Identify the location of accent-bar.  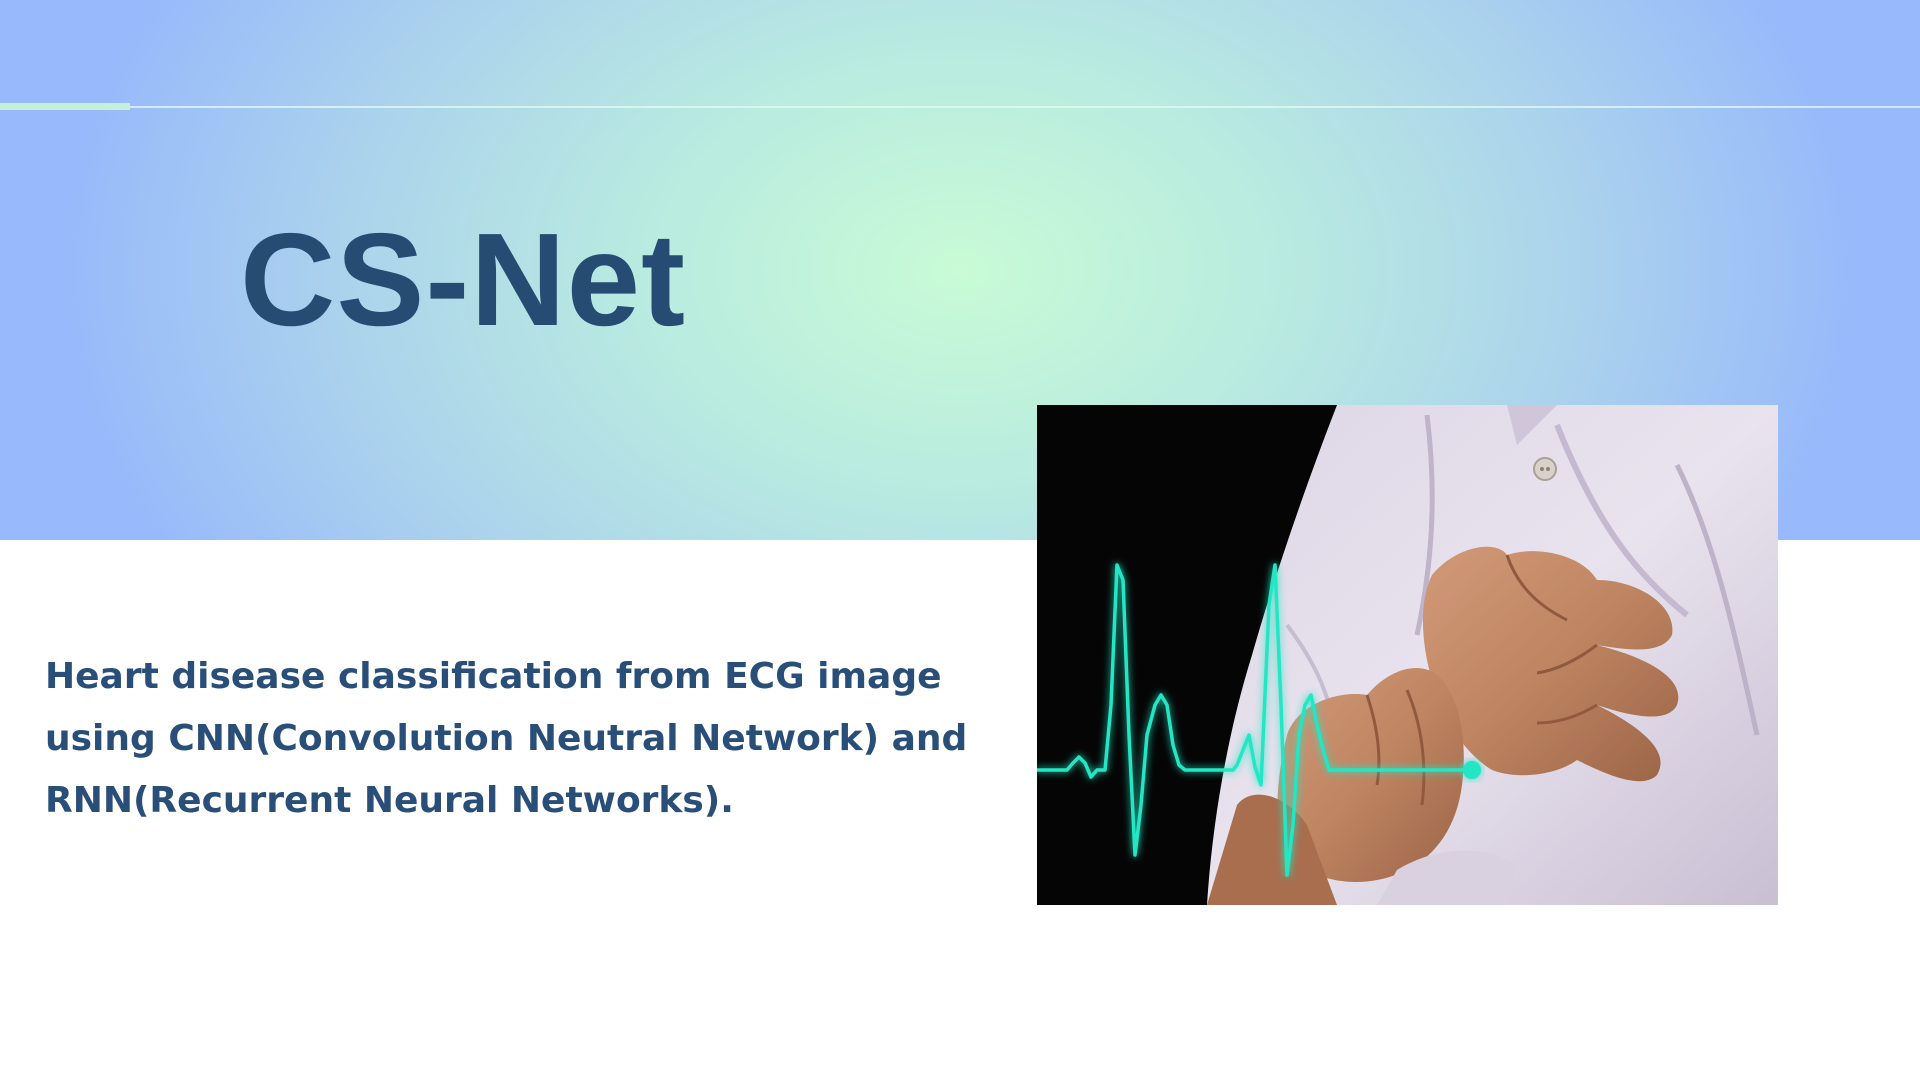
(65, 106).